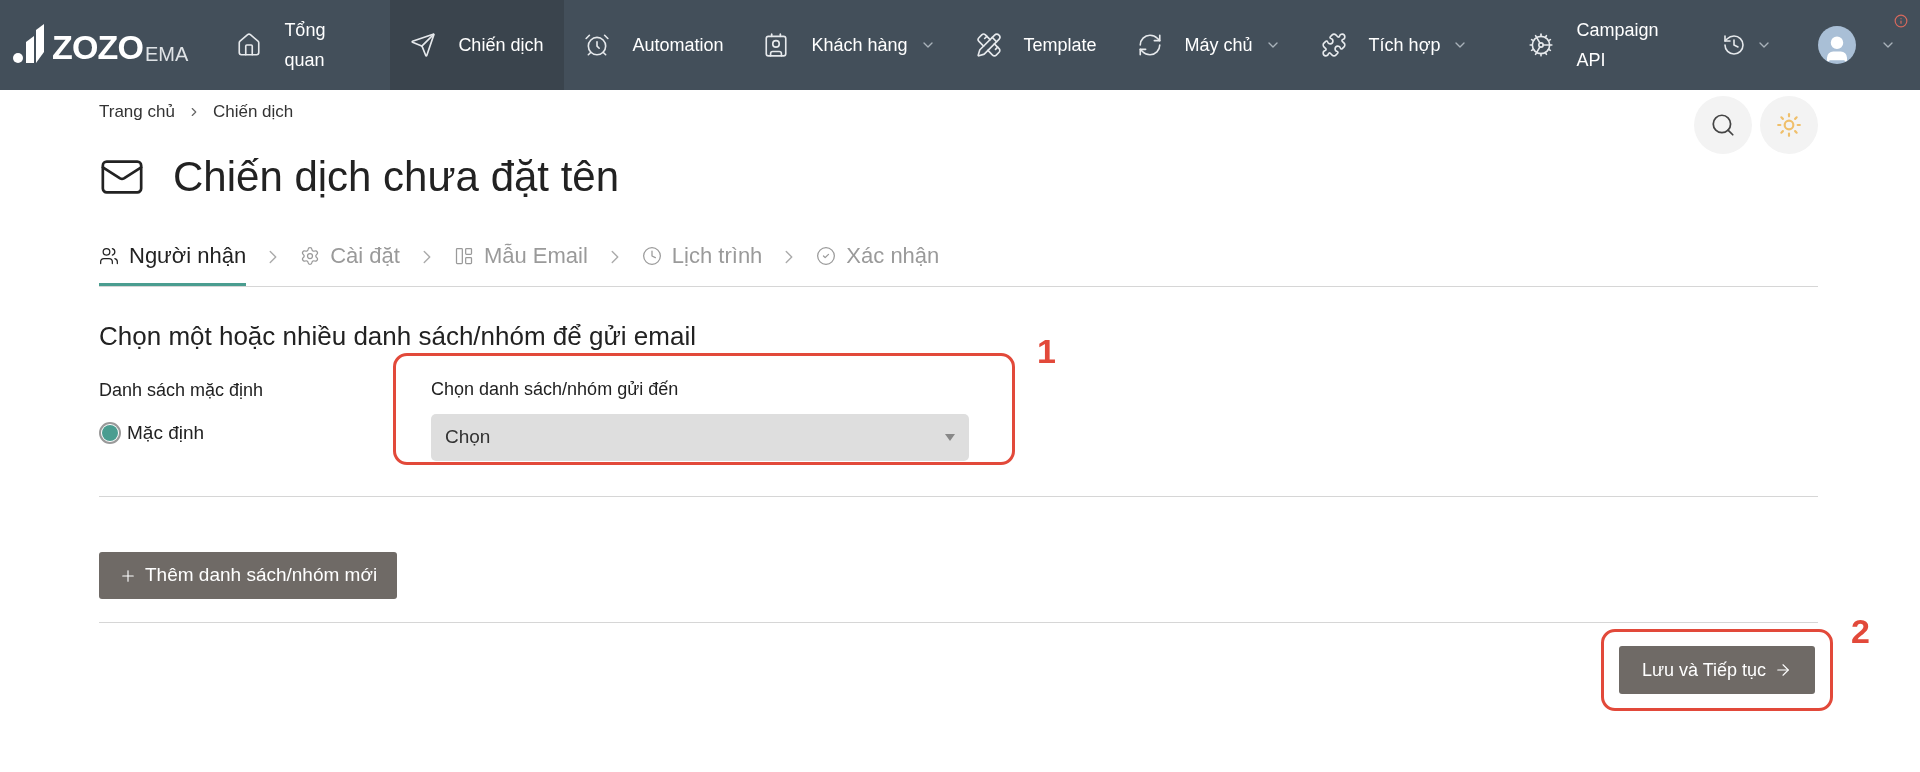 This screenshot has width=1920, height=772. I want to click on settings-icon, so click(310, 255).